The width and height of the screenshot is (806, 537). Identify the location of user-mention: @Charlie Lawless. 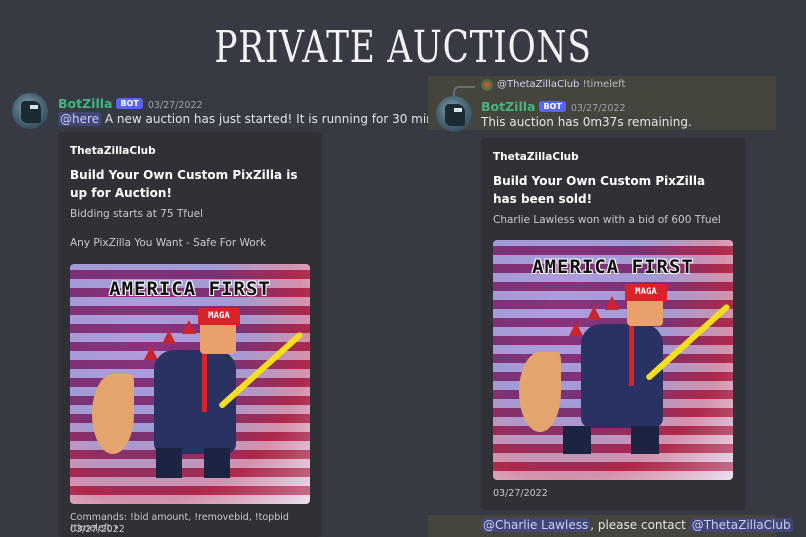
(536, 525).